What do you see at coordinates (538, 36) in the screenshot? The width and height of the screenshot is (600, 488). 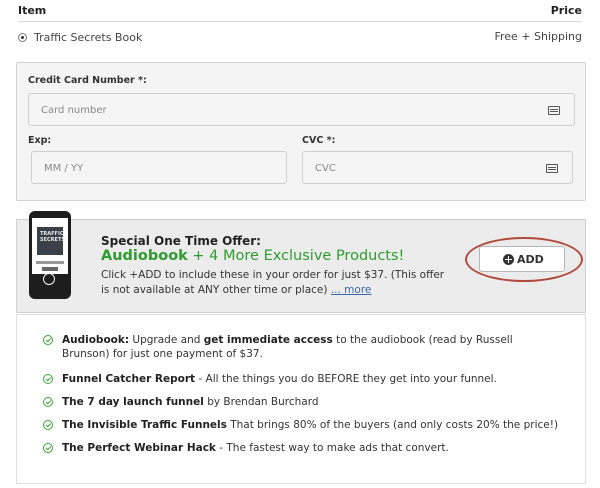 I see `product-price: Free + Shipping` at bounding box center [538, 36].